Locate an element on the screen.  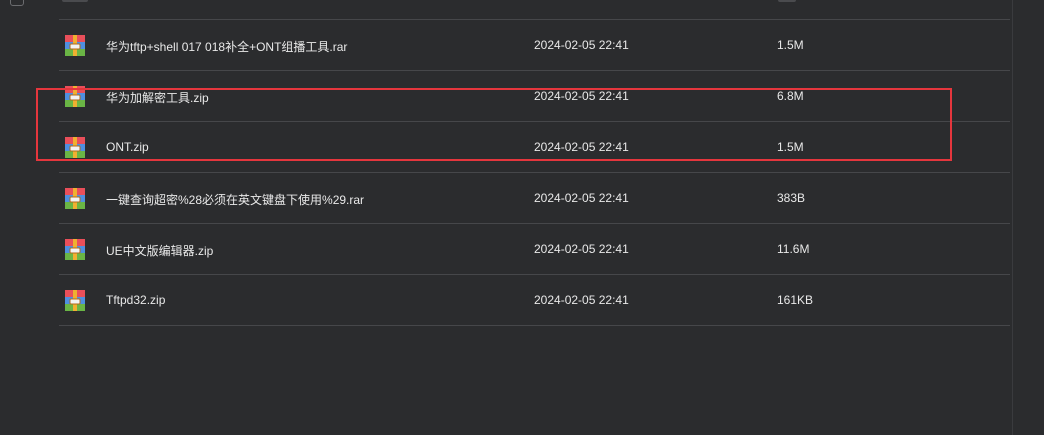
file-size: 161KB is located at coordinates (795, 300).